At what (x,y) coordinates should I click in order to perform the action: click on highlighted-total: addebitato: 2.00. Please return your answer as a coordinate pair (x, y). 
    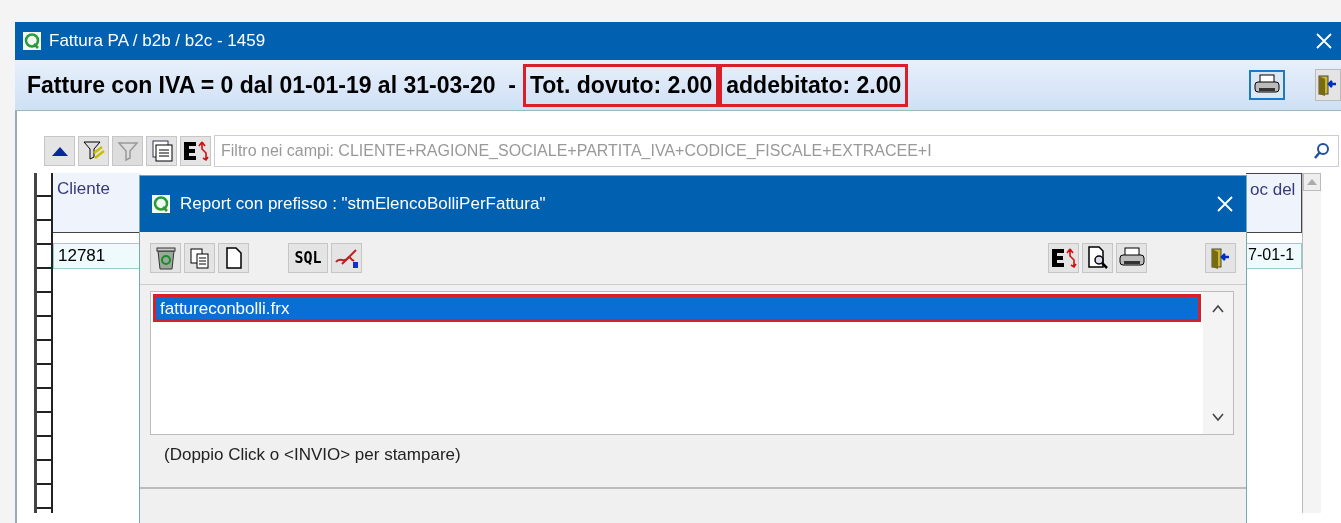
    Looking at the image, I should click on (814, 85).